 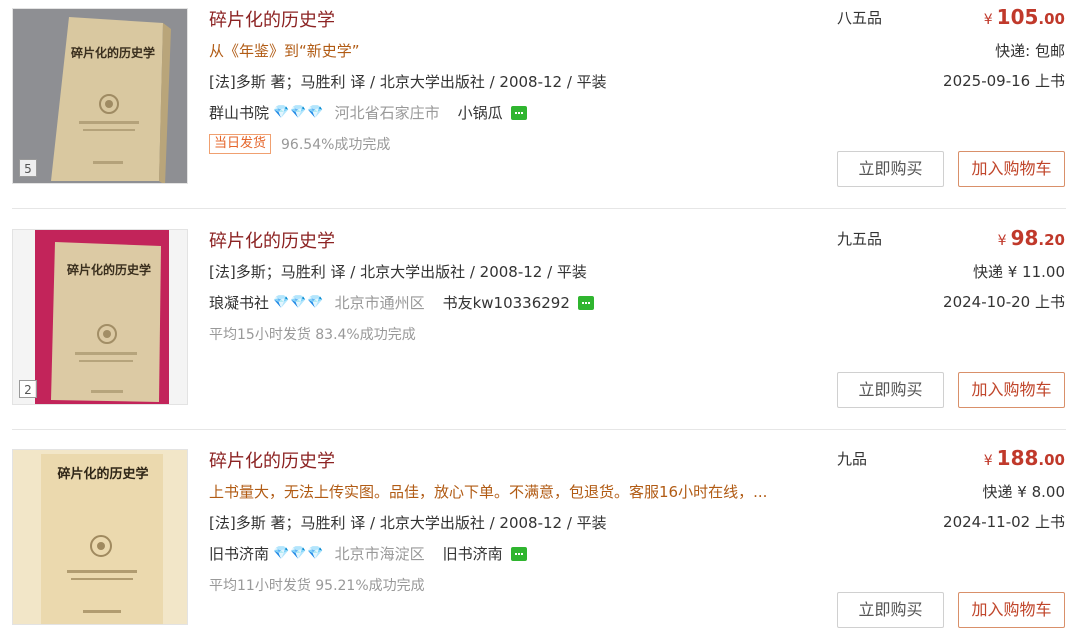 I want to click on shop-info: 旧书济南 💎💎💎 北京市海淀区 旧书济南, so click(x=368, y=553).